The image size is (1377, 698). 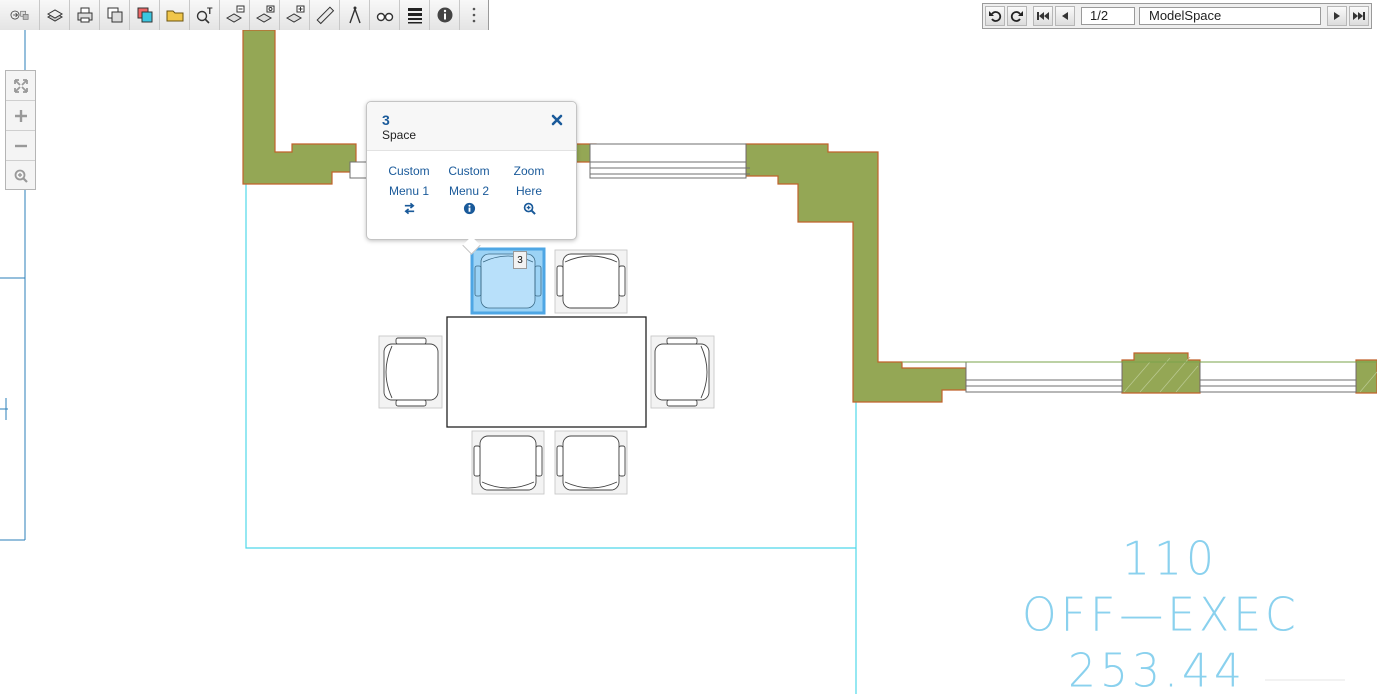 I want to click on layer-swap-icon, so click(x=265, y=15).